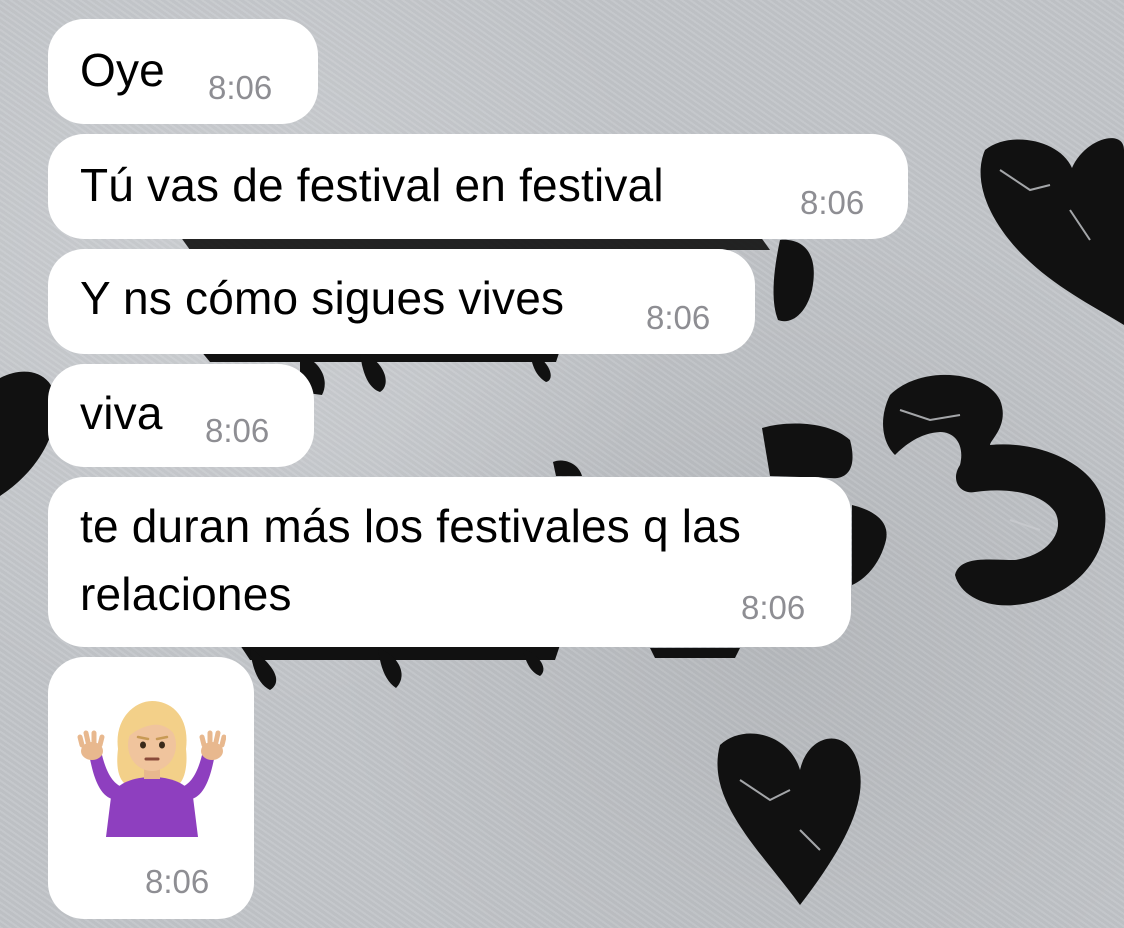 The image size is (1124, 928). Describe the element at coordinates (186, 594) in the screenshot. I see `message-text-line-2: relaciones` at that location.